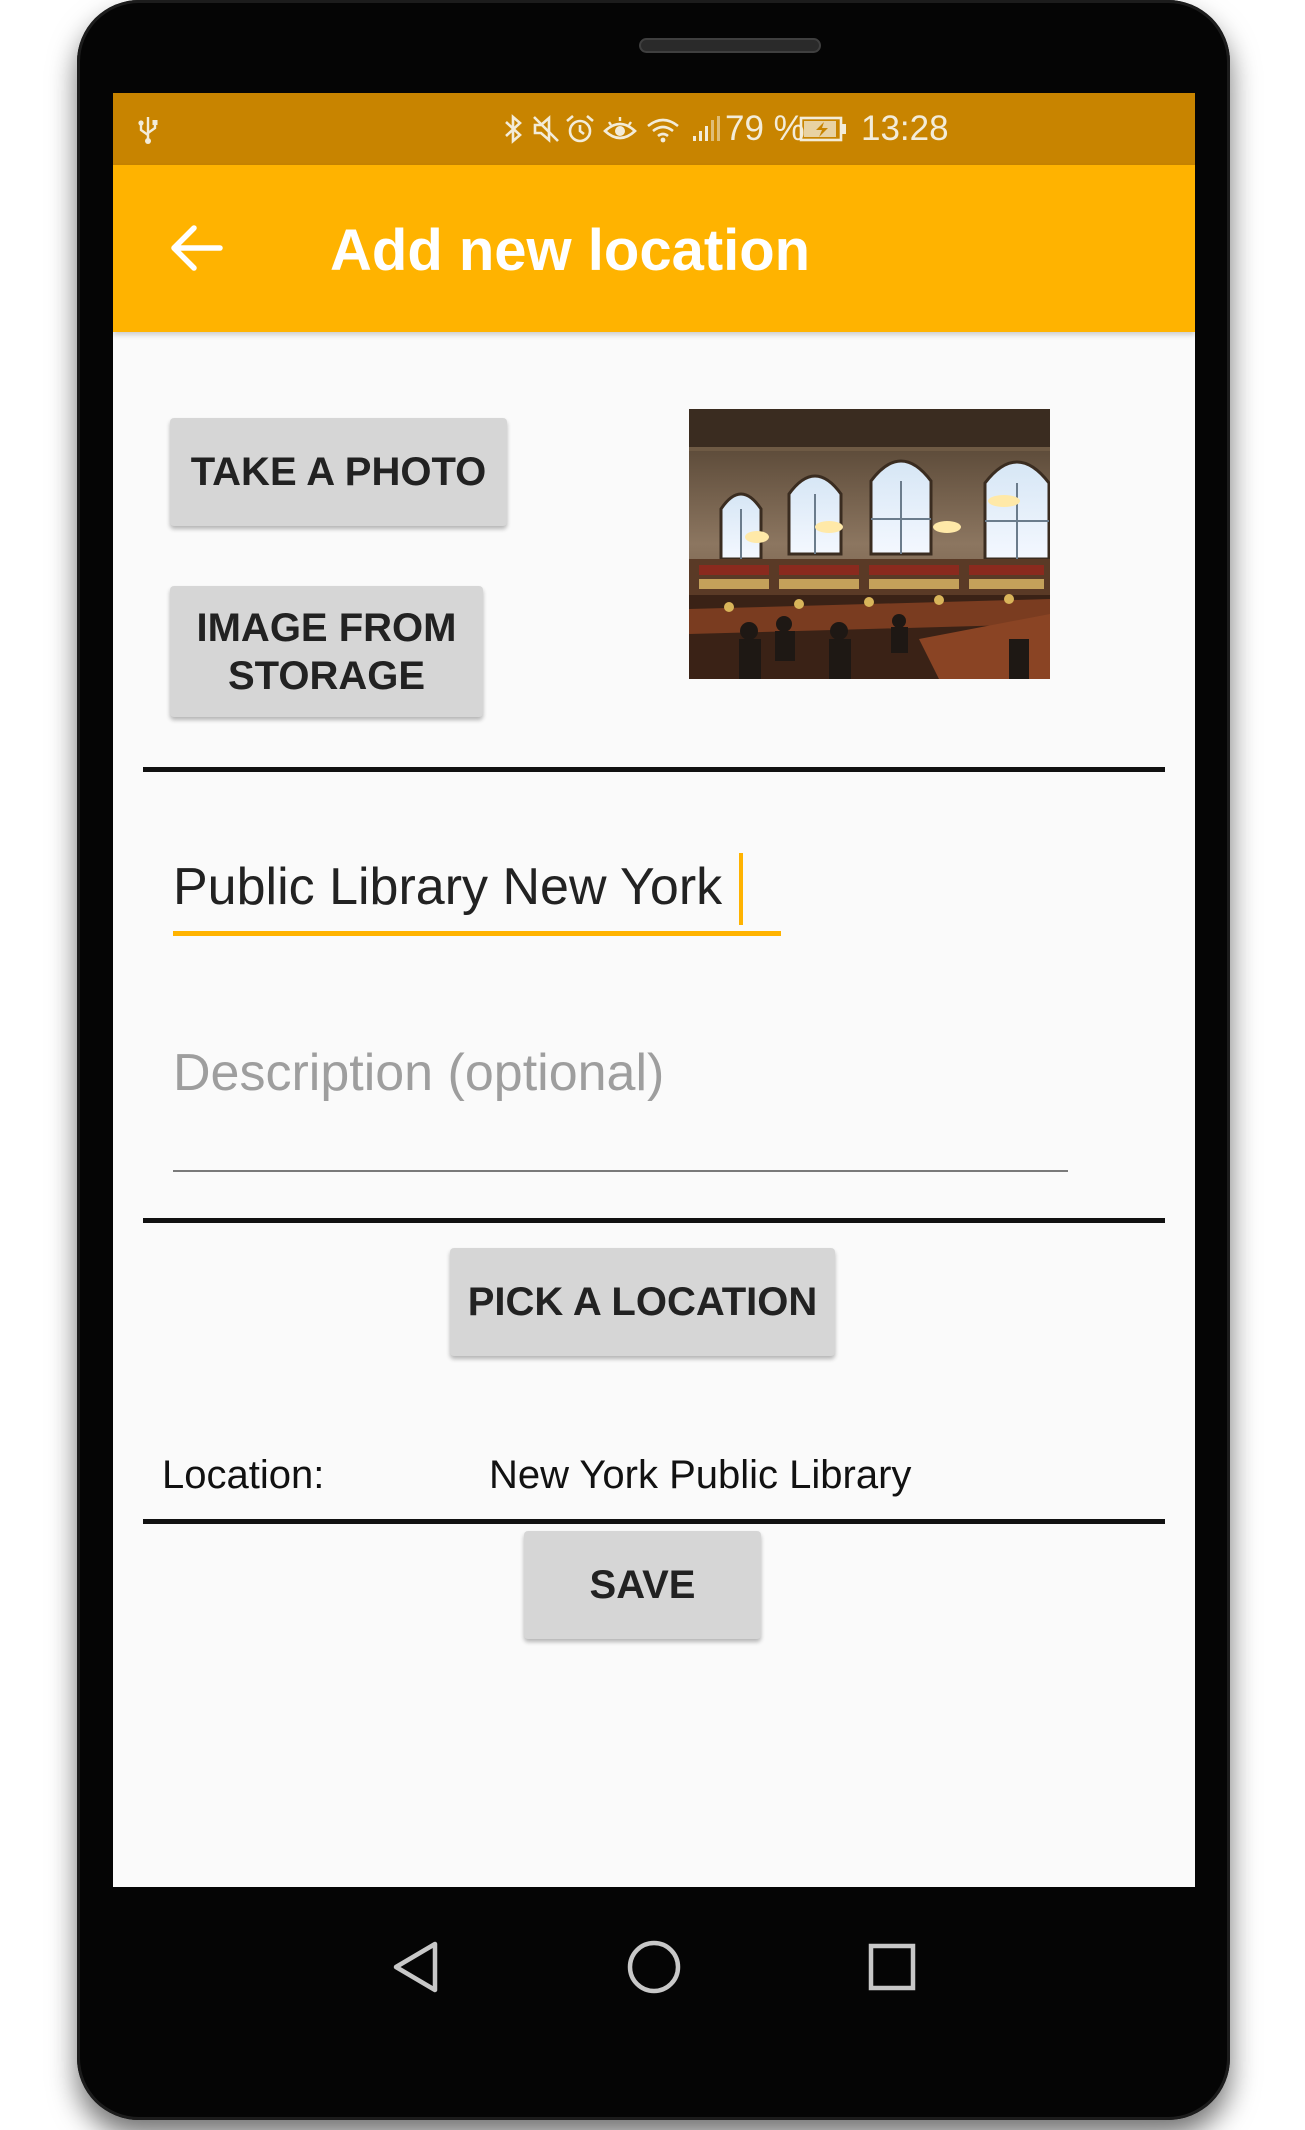  Describe the element at coordinates (765, 128) in the screenshot. I see `battery-percent: 79 %` at that location.